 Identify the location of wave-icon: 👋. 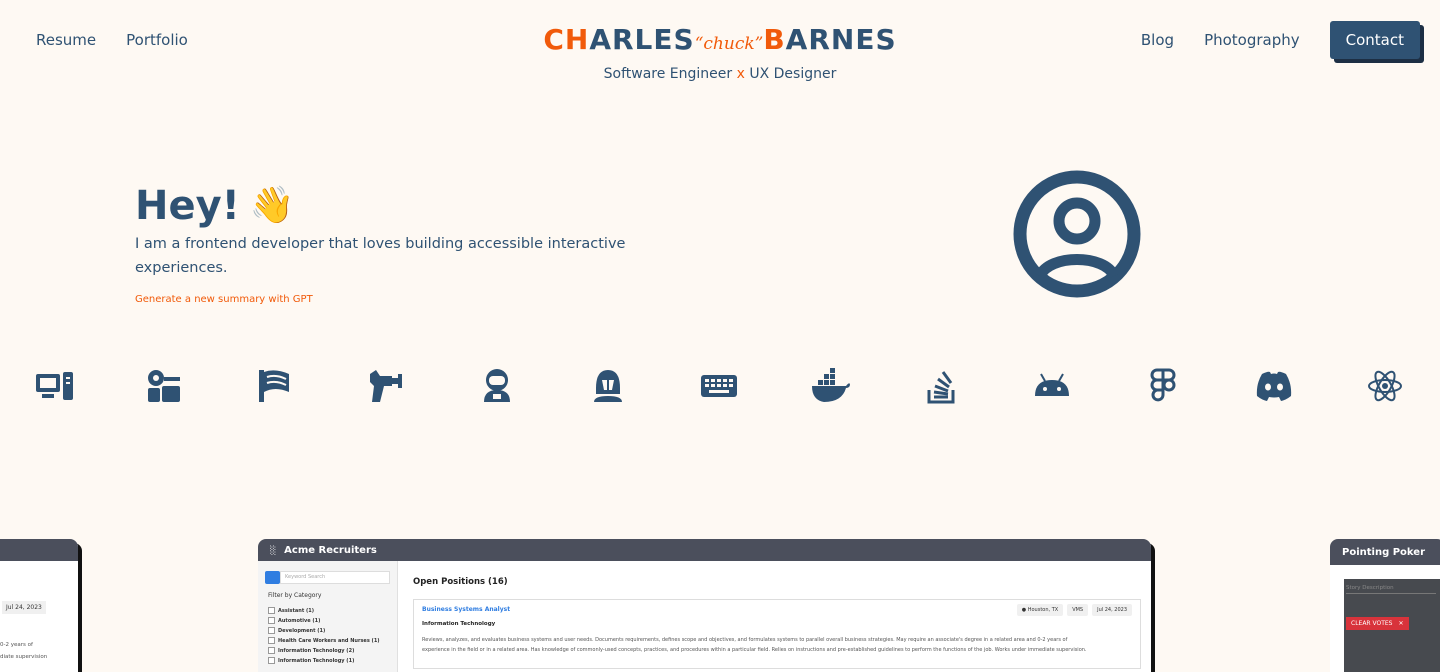
(272, 205).